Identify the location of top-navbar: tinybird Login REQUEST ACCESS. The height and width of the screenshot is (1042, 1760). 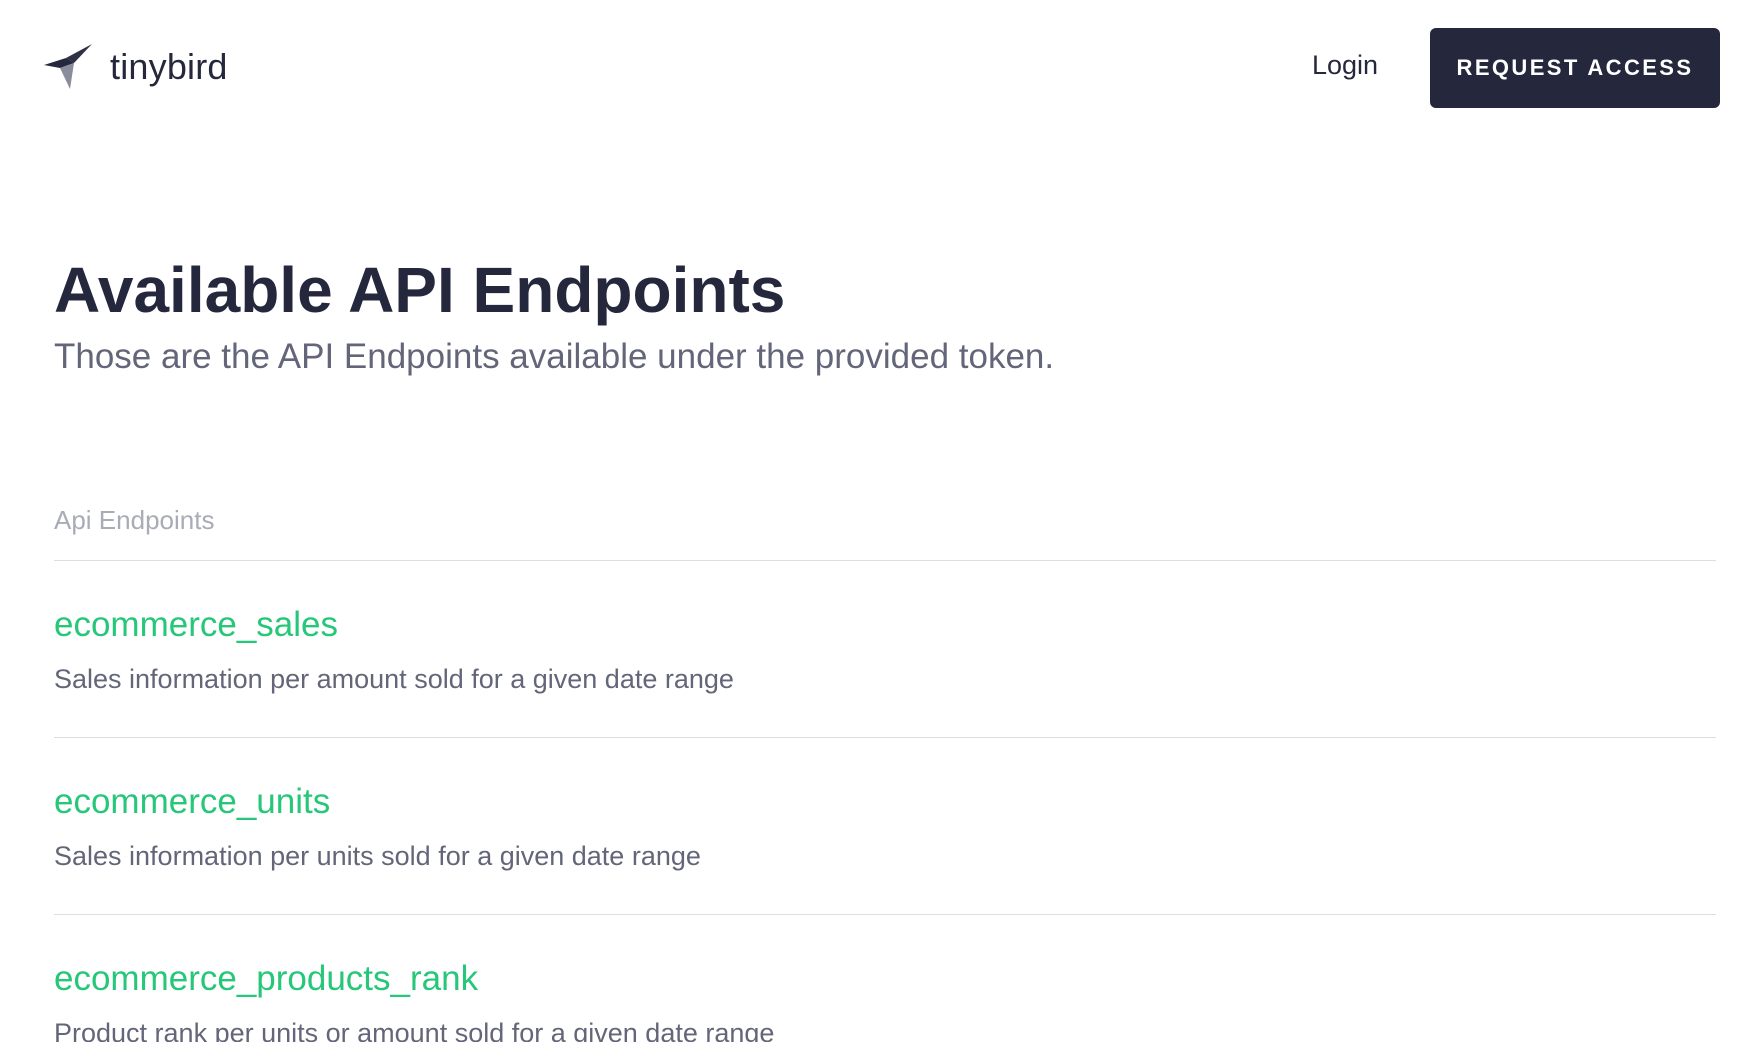
(880, 68).